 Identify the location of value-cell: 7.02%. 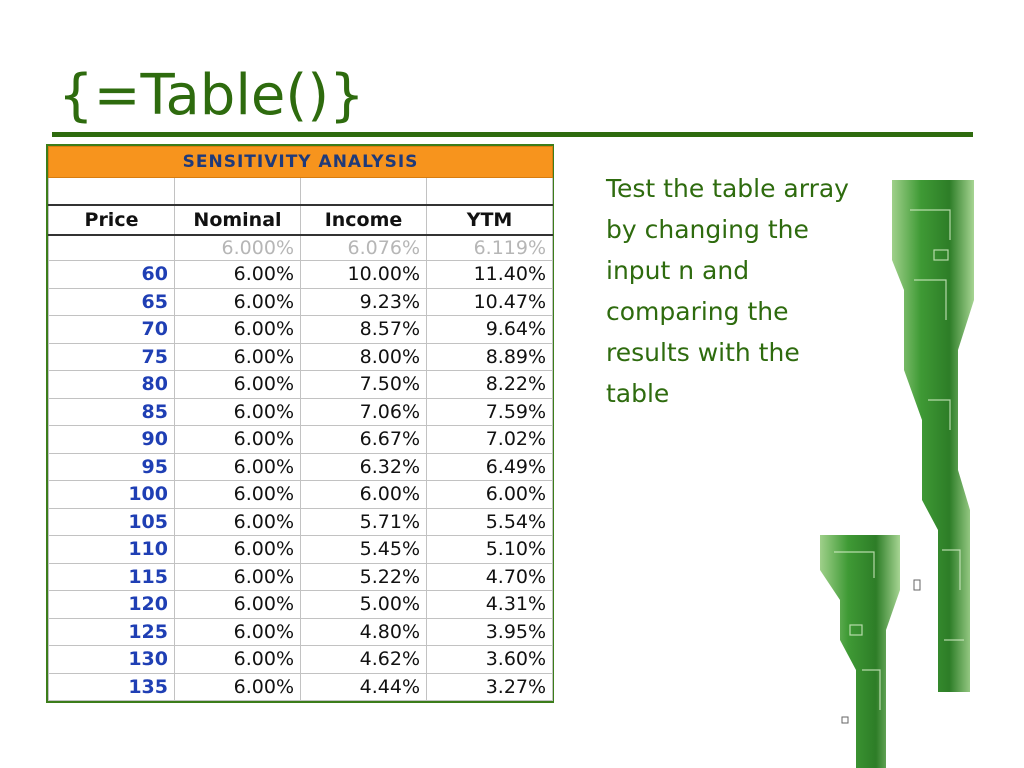
(489, 439).